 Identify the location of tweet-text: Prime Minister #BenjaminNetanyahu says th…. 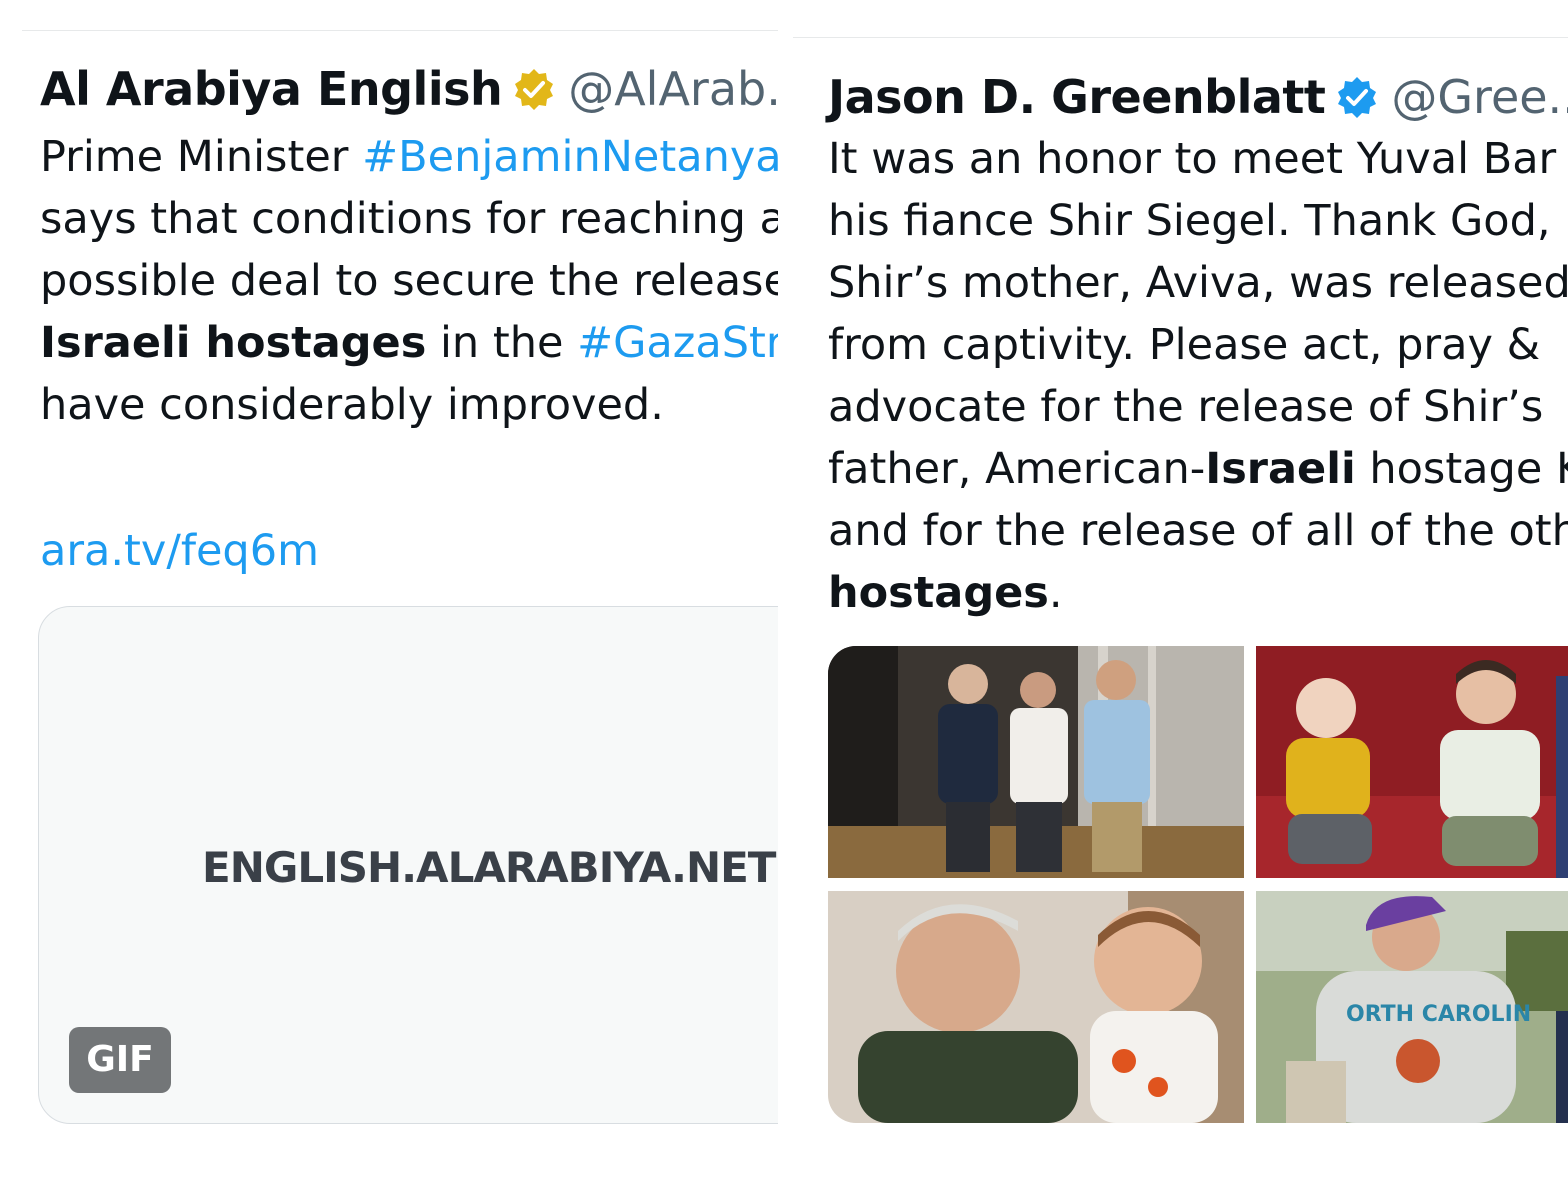
(409, 281).